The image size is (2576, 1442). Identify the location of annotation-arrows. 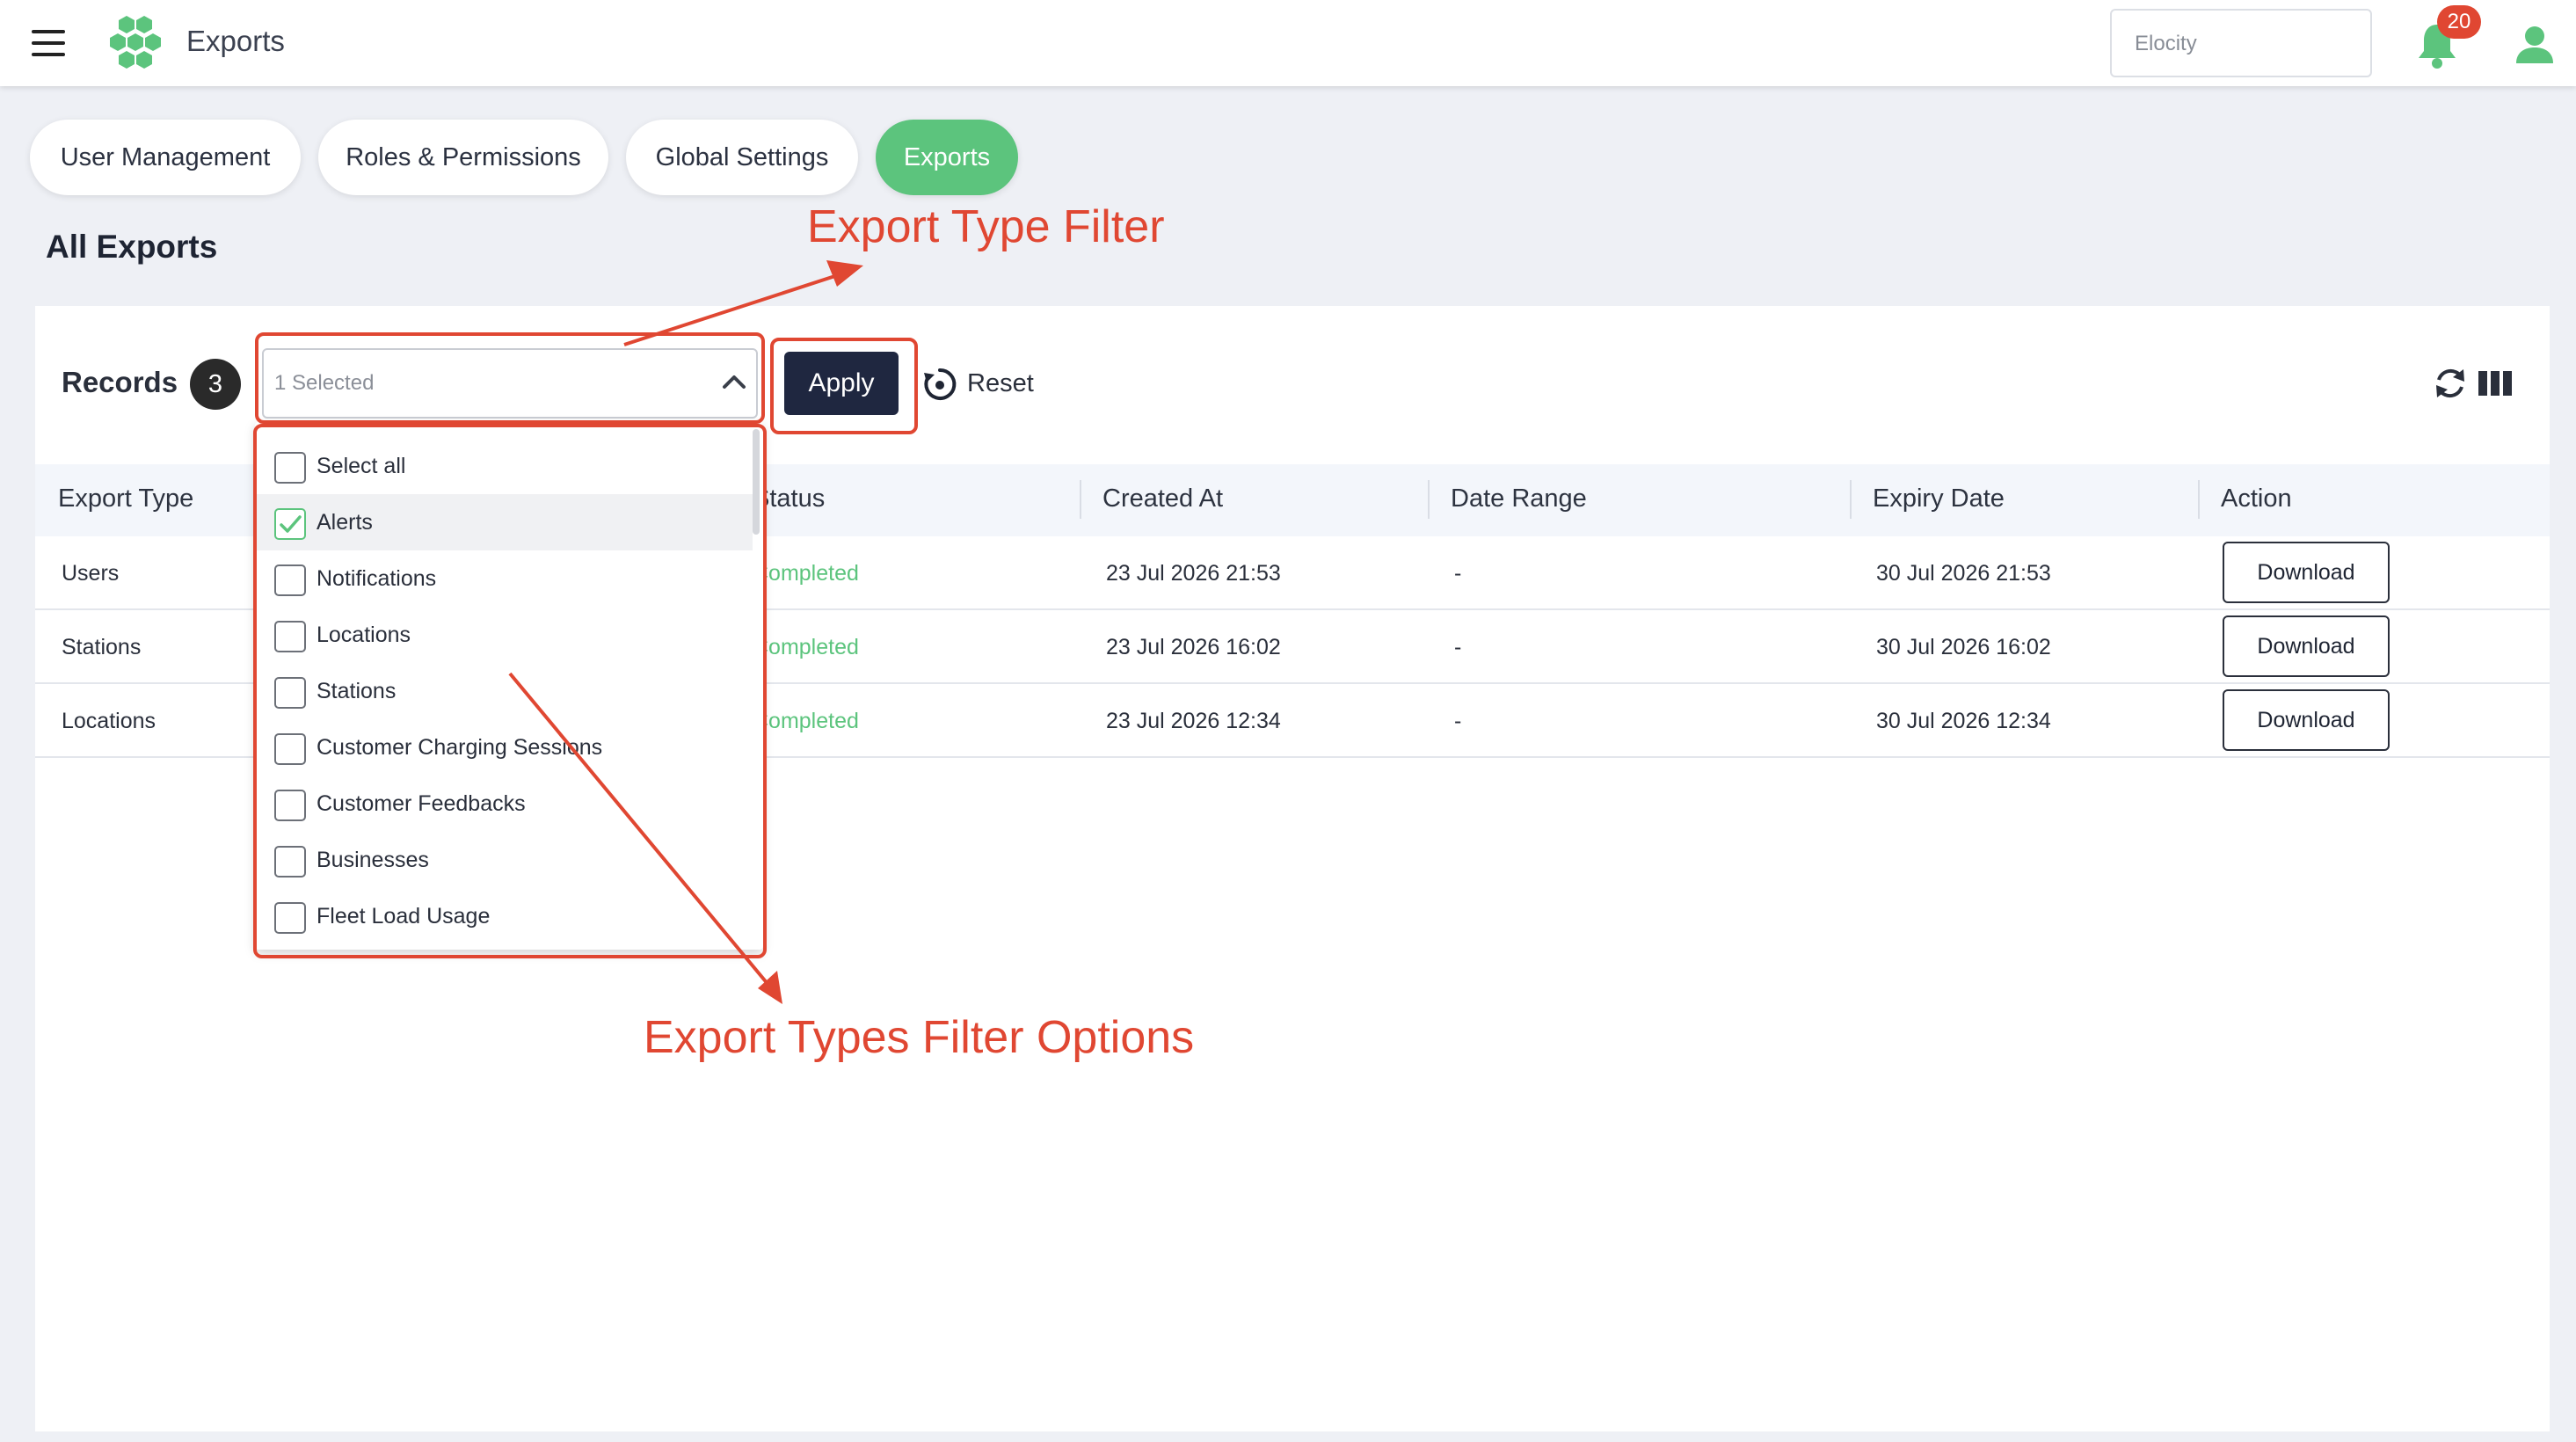
(685, 632).